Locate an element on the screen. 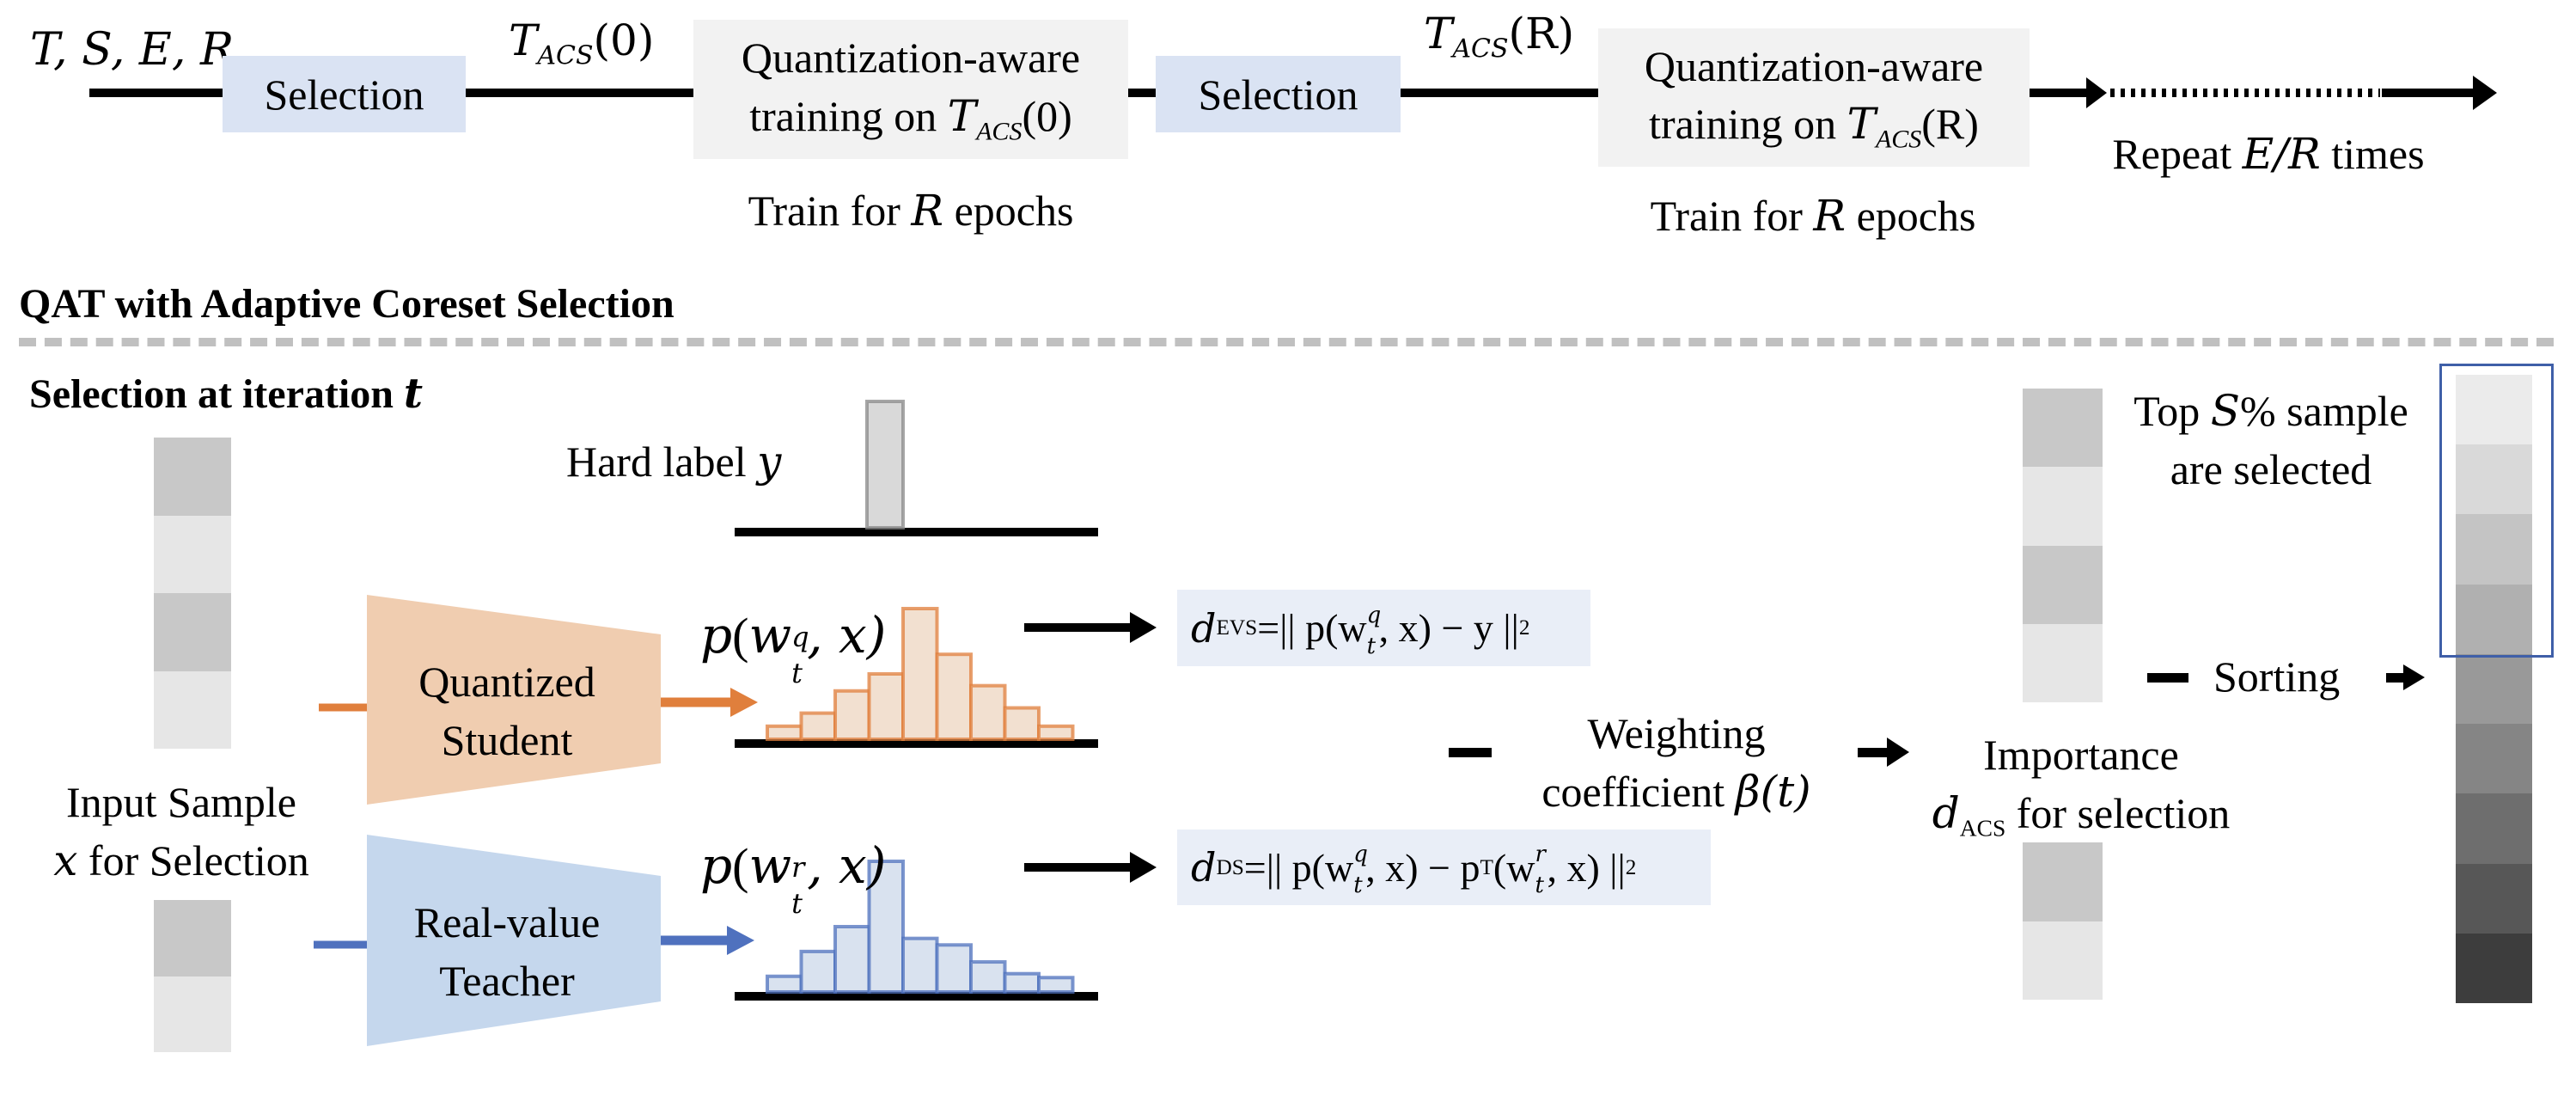  teacher-output-label: p(w r t, x) is located at coordinates (793, 878).